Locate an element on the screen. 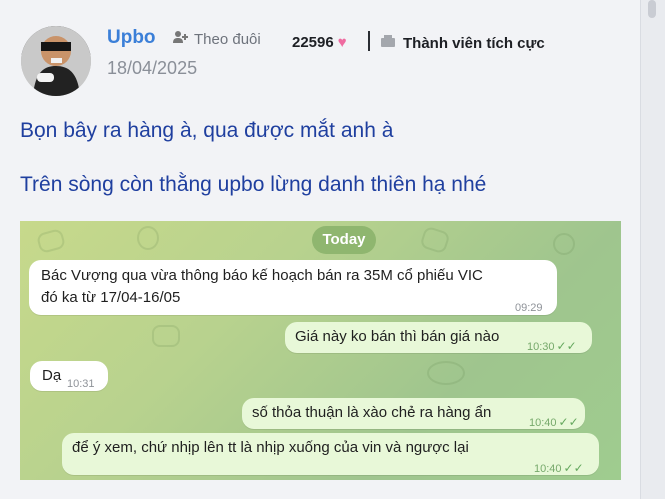 This screenshot has height=499, width=665. message-4-text: số thỏa thuận là xào chẻ ra hàng ẩn is located at coordinates (372, 412).